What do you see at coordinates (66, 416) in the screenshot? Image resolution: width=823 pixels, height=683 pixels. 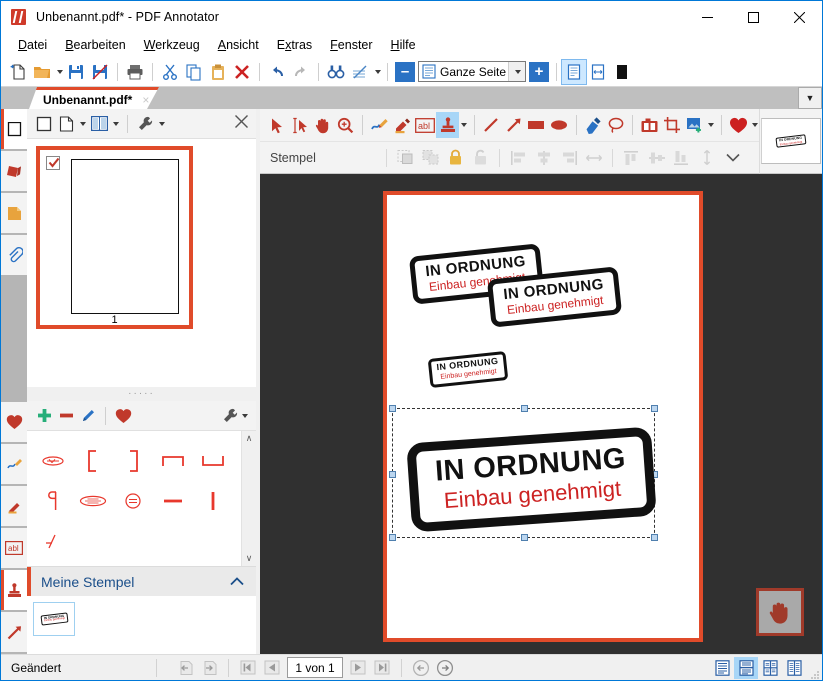 I see `remove-stamp-button` at bounding box center [66, 416].